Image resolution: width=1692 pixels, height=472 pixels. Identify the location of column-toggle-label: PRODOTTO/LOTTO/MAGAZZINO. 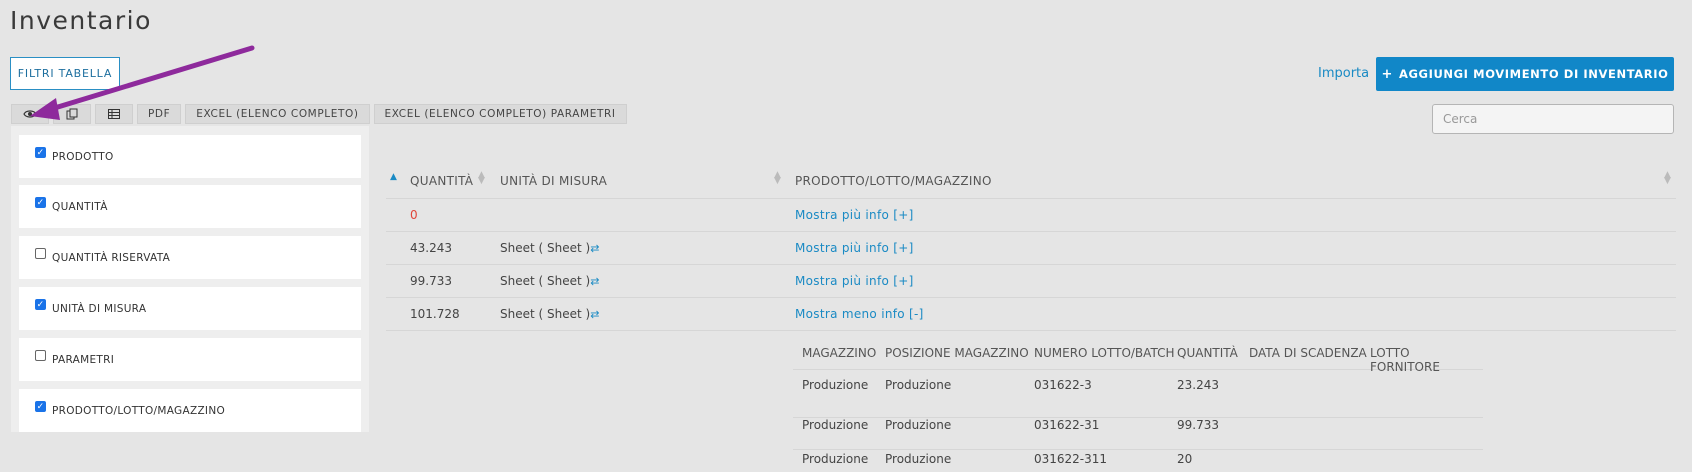
(139, 410).